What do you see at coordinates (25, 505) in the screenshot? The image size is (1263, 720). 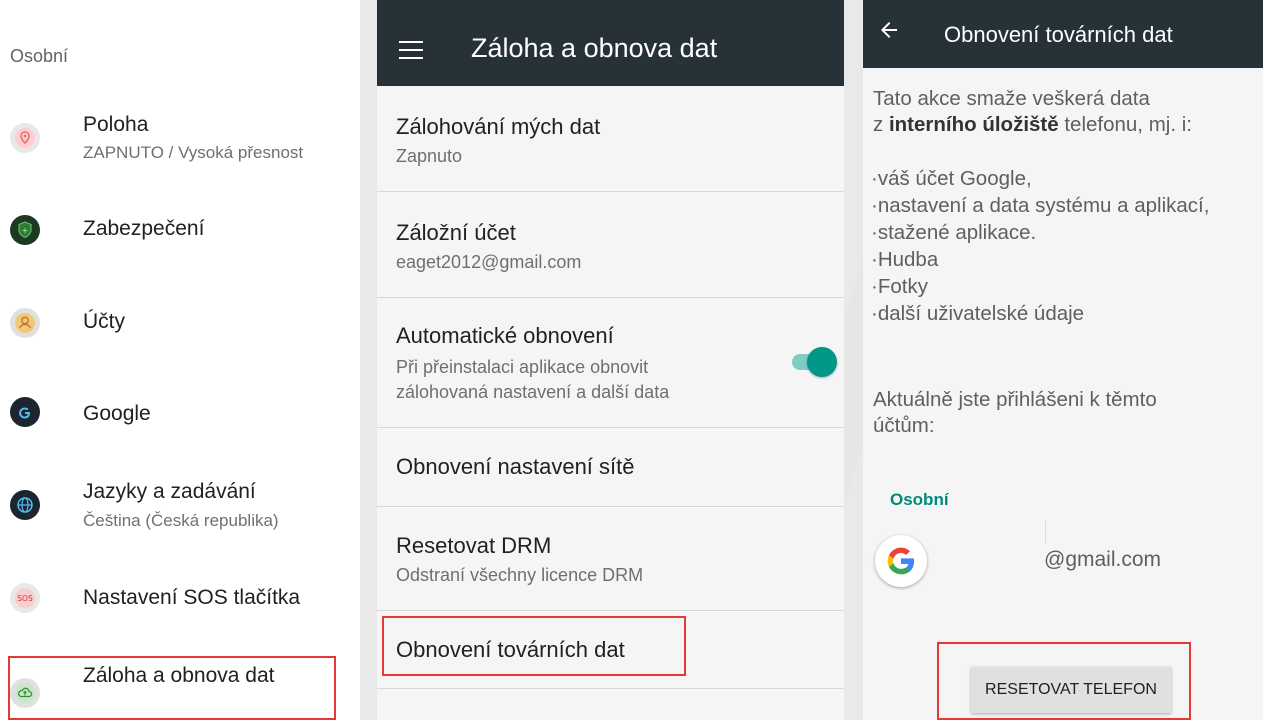 I see `globe-icon` at bounding box center [25, 505].